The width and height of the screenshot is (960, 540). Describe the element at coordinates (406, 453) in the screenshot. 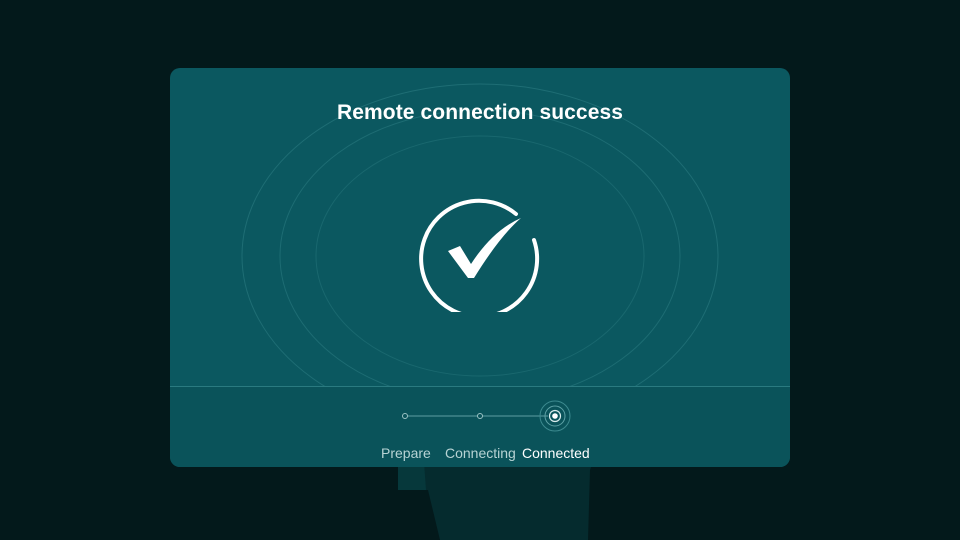

I see `step-label-prepare: Prepare` at that location.